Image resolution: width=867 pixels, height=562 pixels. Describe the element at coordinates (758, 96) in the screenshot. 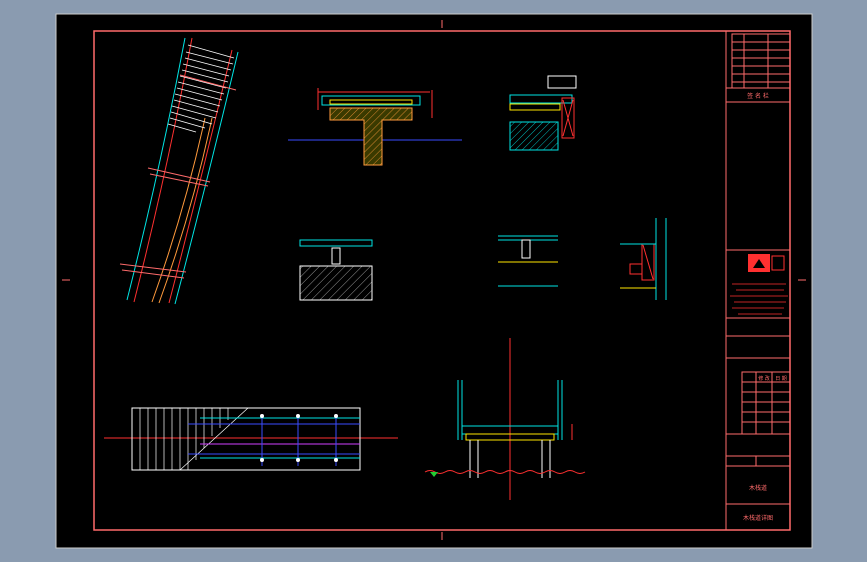

I see `signature-label: 签 名 栏` at that location.